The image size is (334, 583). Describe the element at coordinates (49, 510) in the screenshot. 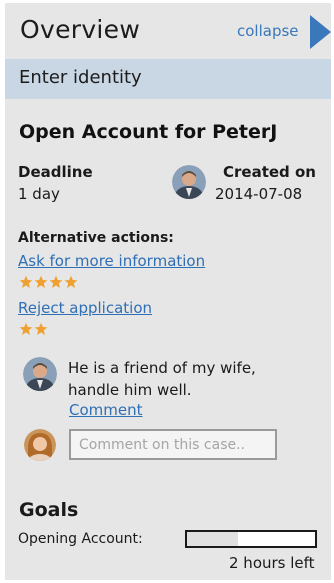

I see `goals-heading: Goals` at that location.